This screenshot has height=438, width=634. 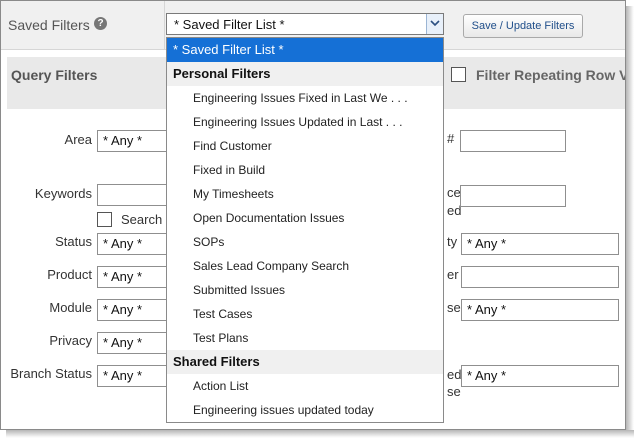 I want to click on saved-filters-label: Saved Filters, so click(x=49, y=25).